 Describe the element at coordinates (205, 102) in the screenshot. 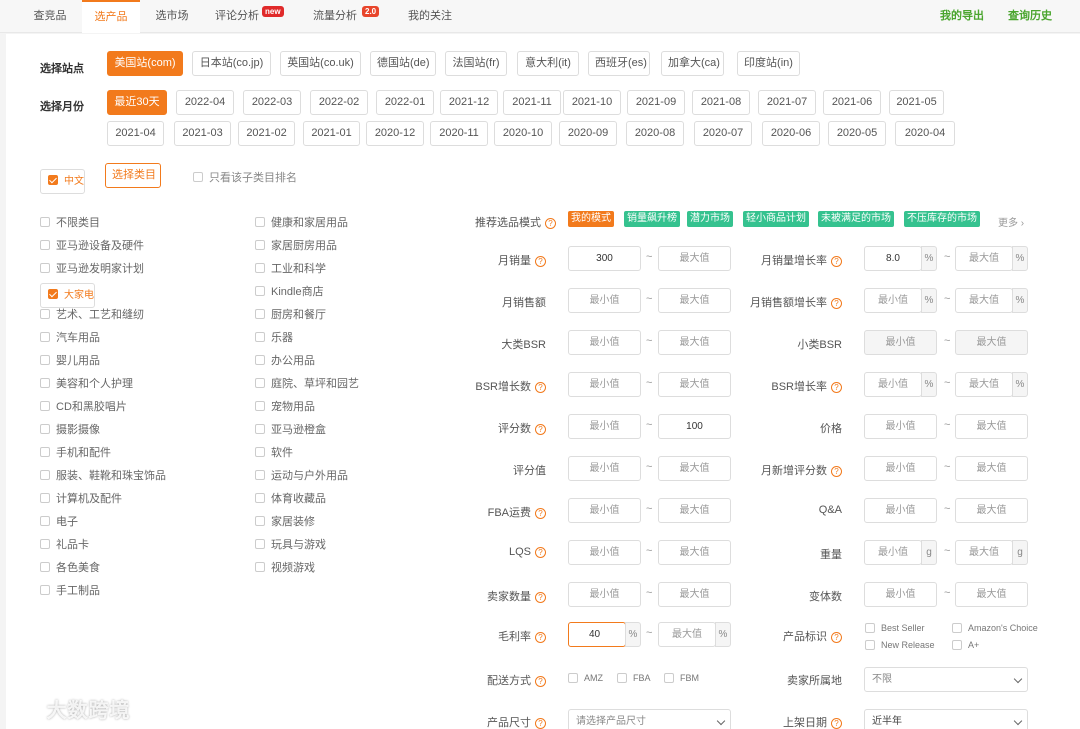

I see `month-option: 2022-04` at that location.